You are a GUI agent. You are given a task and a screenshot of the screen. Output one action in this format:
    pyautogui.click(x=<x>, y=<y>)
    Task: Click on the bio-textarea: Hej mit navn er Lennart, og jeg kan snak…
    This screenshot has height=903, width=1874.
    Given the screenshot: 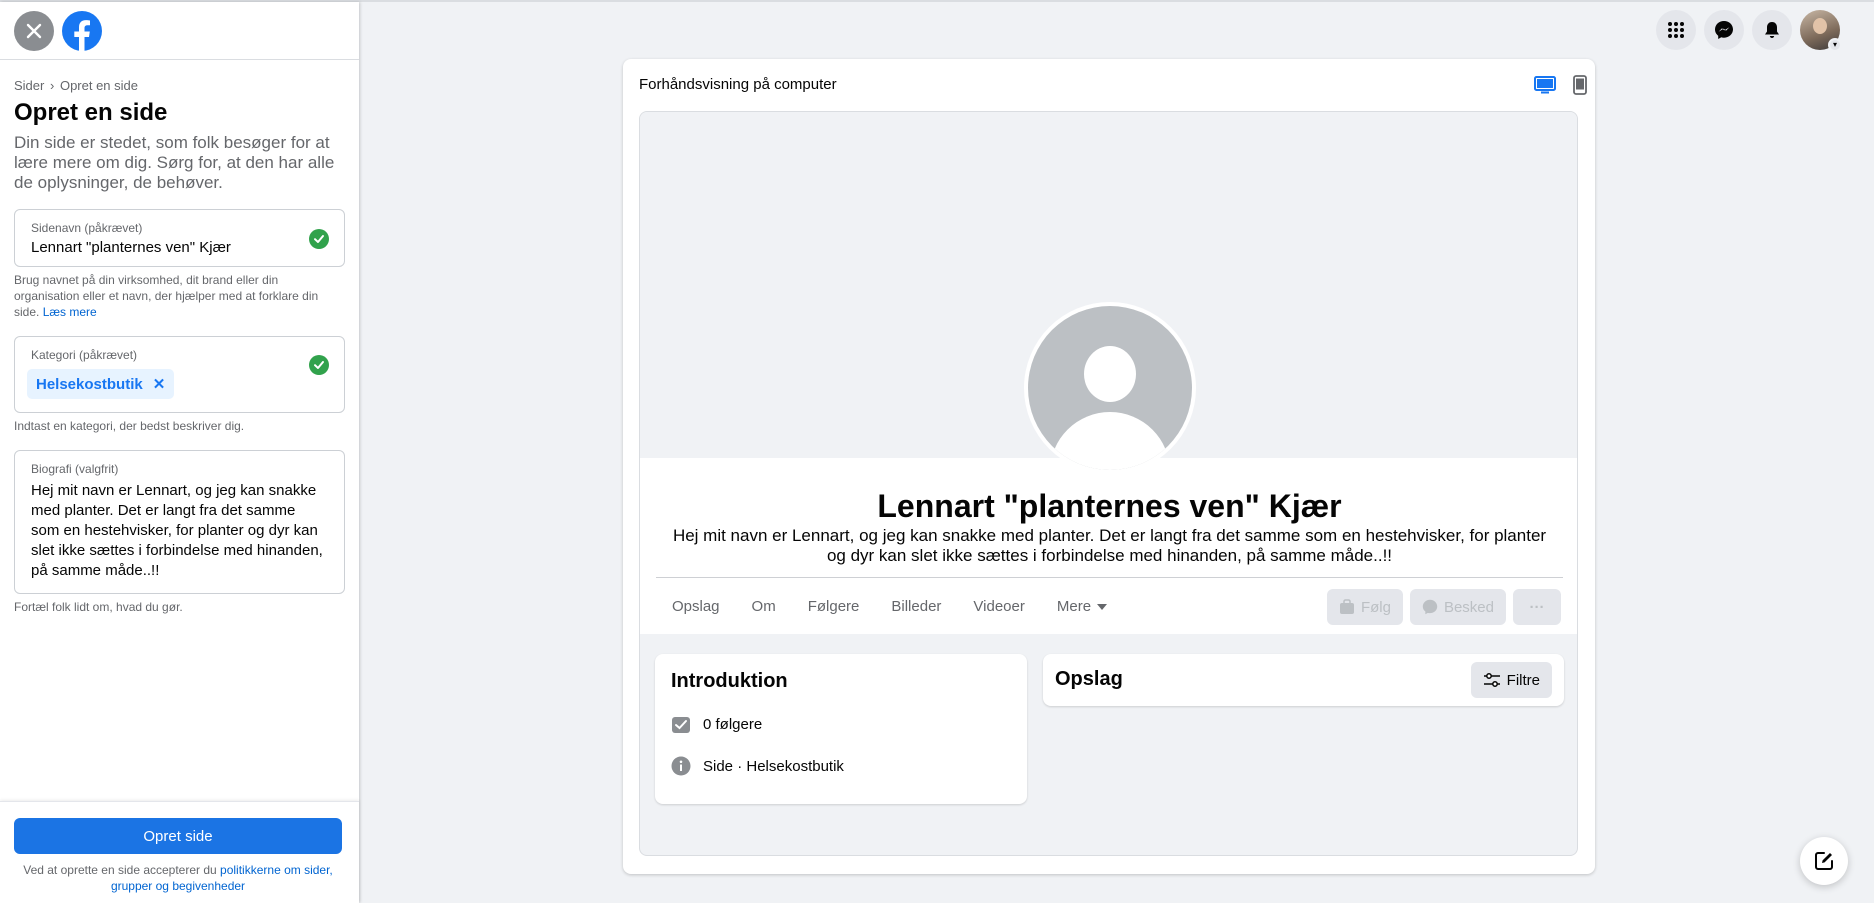 What is the action you would take?
    pyautogui.click(x=178, y=531)
    